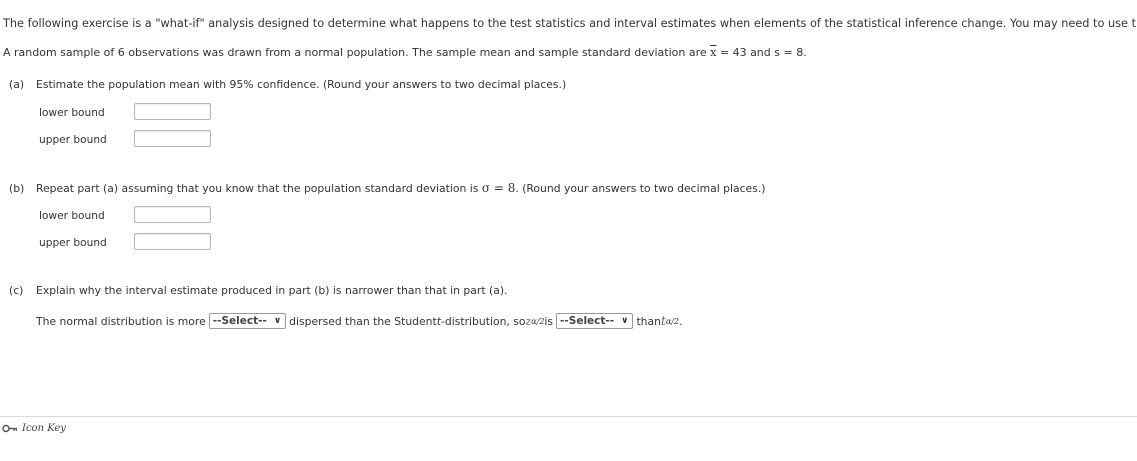 This screenshot has width=1137, height=461. Describe the element at coordinates (72, 113) in the screenshot. I see `part-a-lower-label: lower bound` at that location.